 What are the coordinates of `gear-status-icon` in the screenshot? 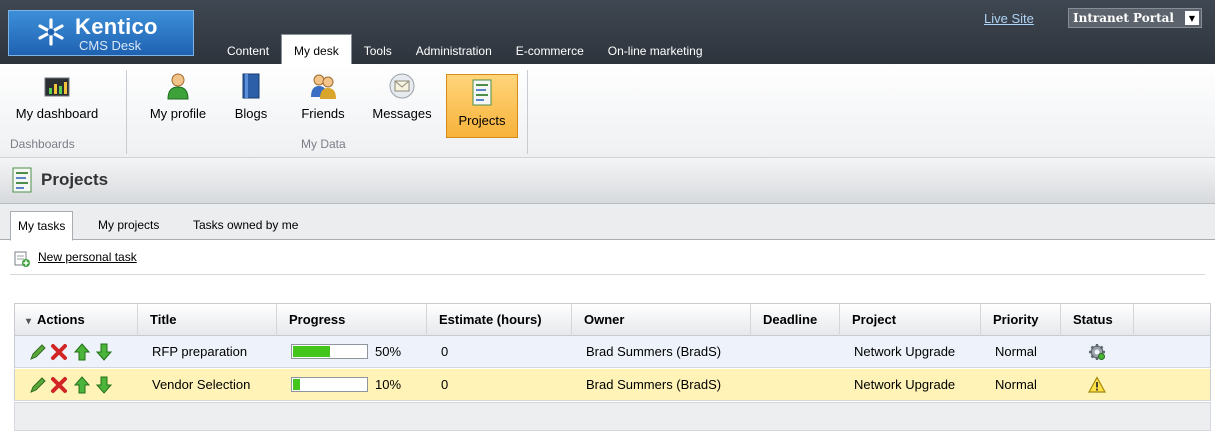 It's located at (1097, 352).